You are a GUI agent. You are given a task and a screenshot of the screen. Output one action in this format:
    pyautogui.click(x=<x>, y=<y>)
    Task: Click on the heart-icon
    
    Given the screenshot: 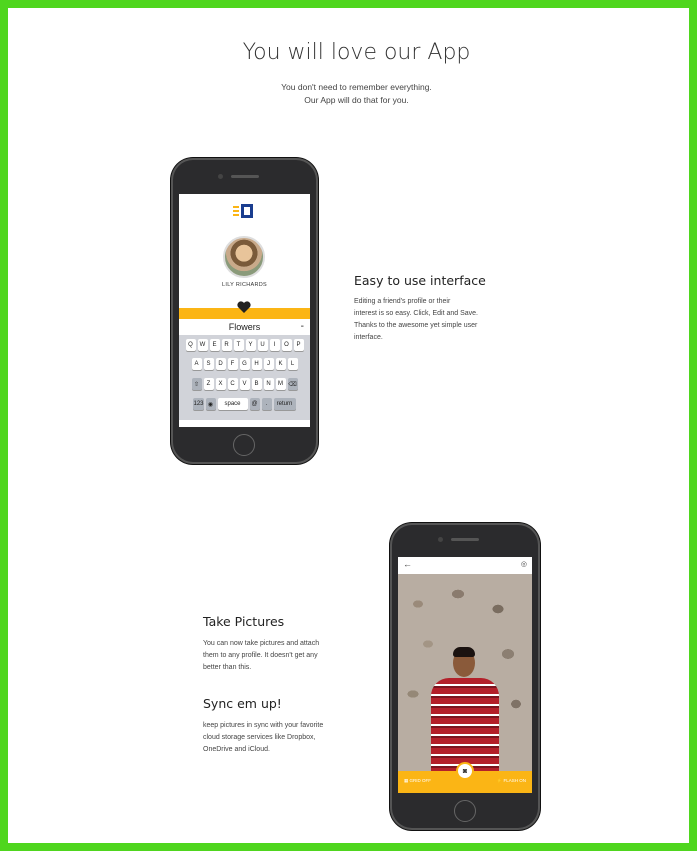 What is the action you would take?
    pyautogui.click(x=244, y=307)
    